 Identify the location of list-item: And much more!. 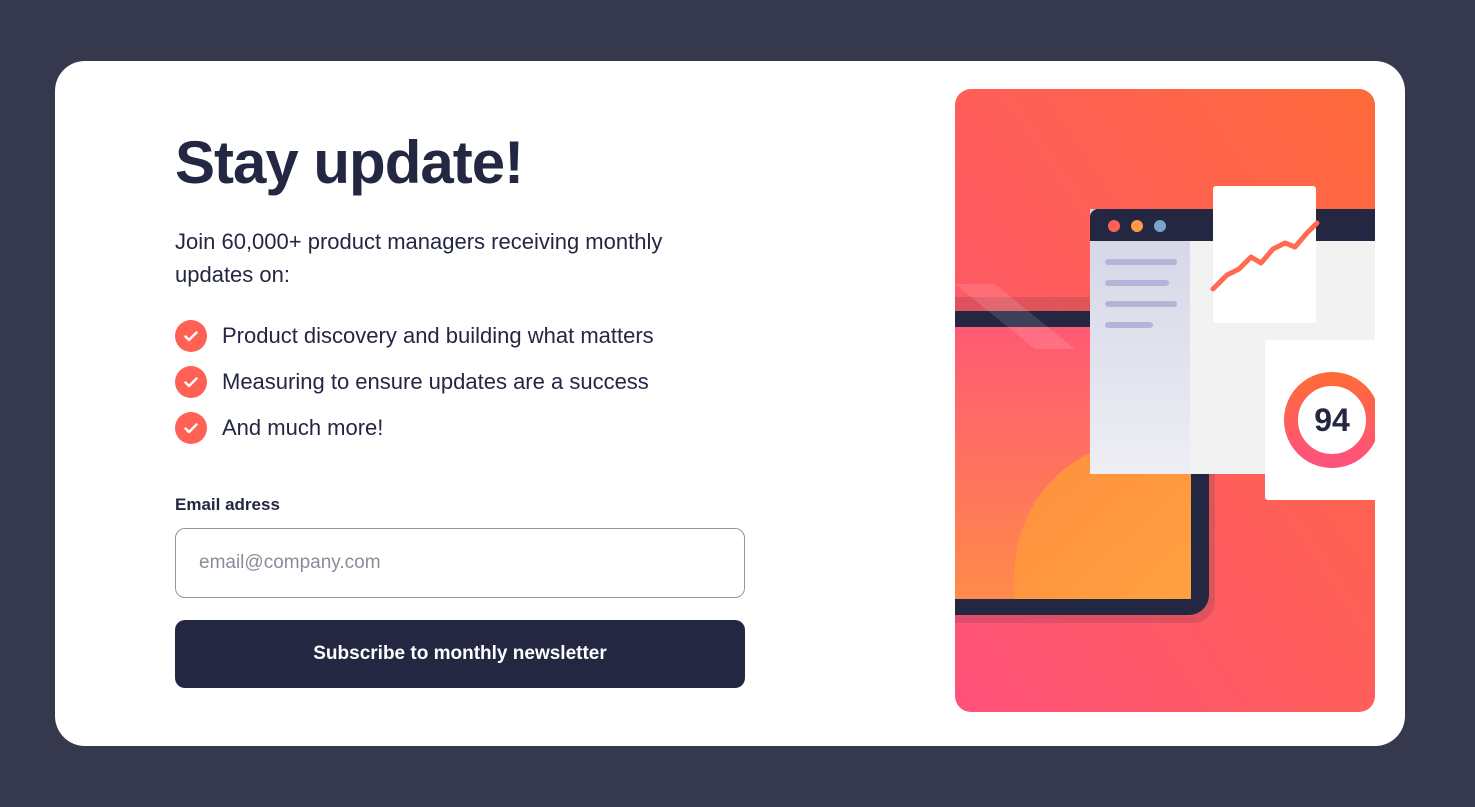
(475, 428).